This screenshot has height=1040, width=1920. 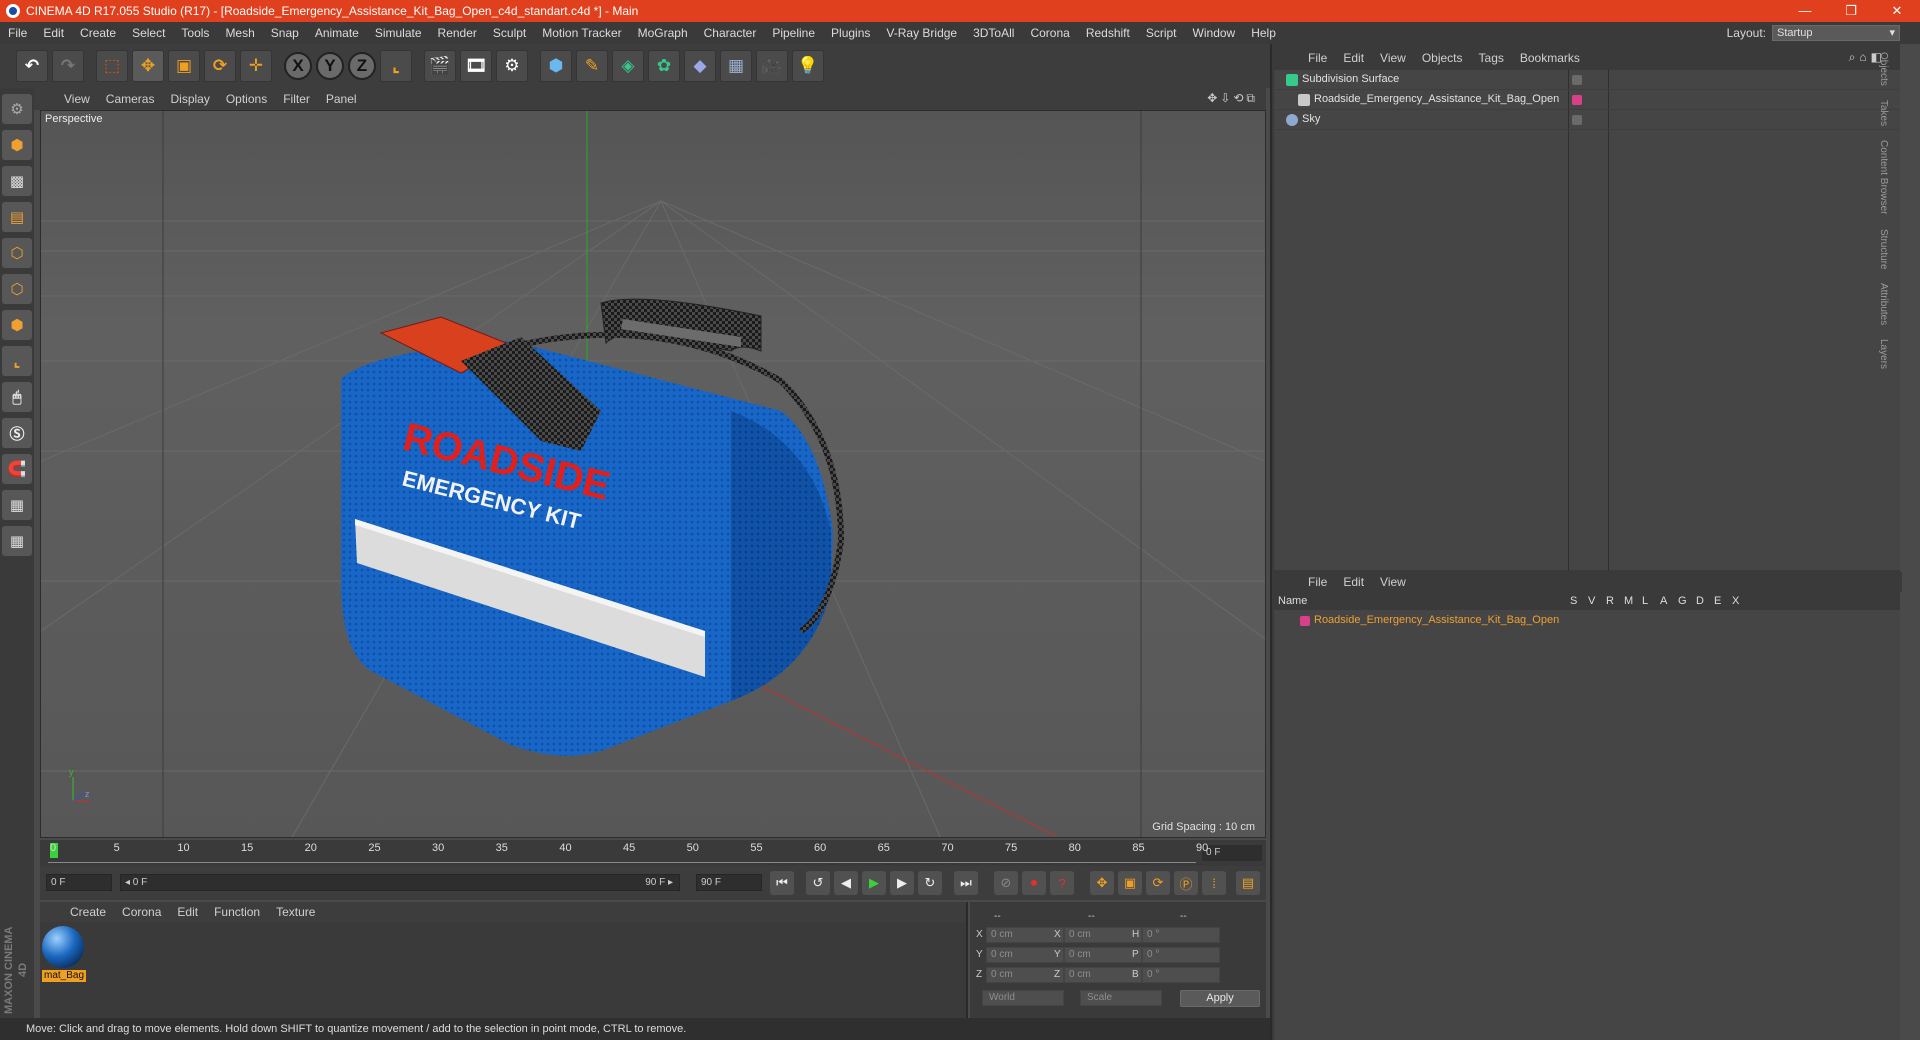 I want to click on object-menu-tags: Tags, so click(x=1491, y=58).